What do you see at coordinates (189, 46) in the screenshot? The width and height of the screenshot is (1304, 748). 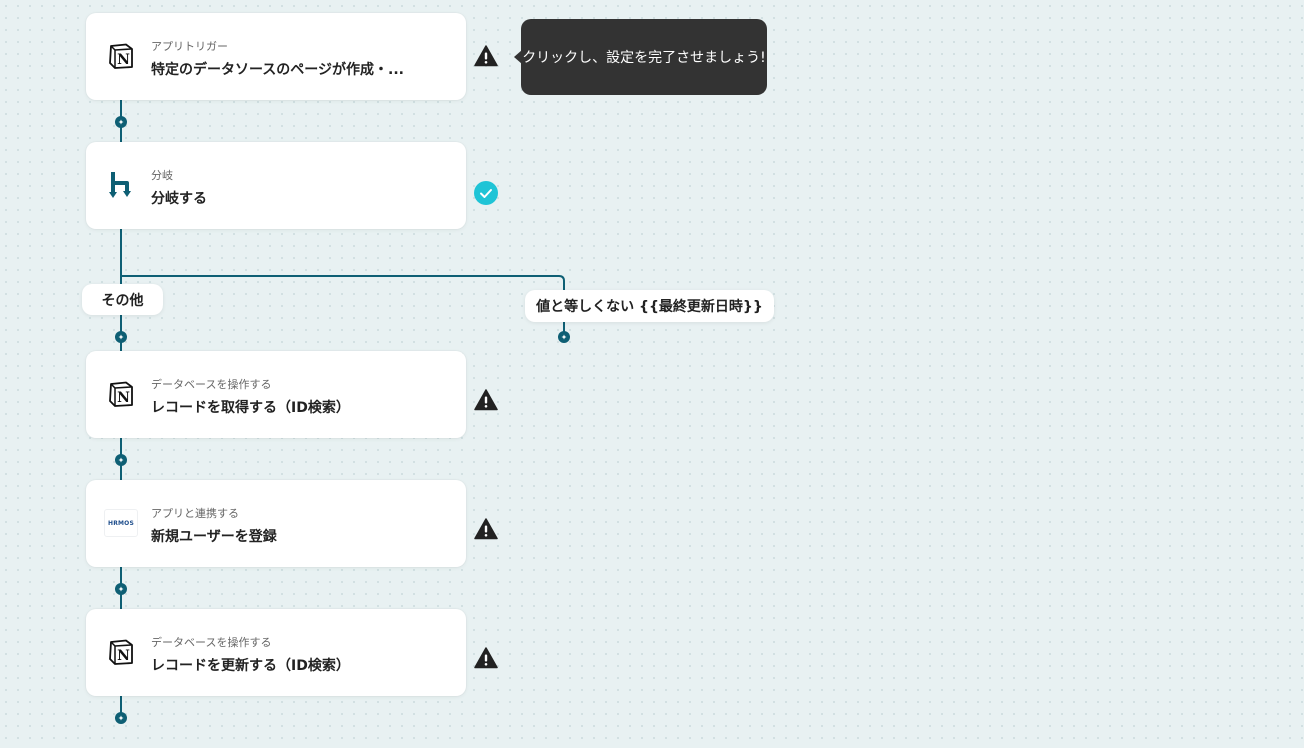 I see `step-subtitle: アプリトリガー` at bounding box center [189, 46].